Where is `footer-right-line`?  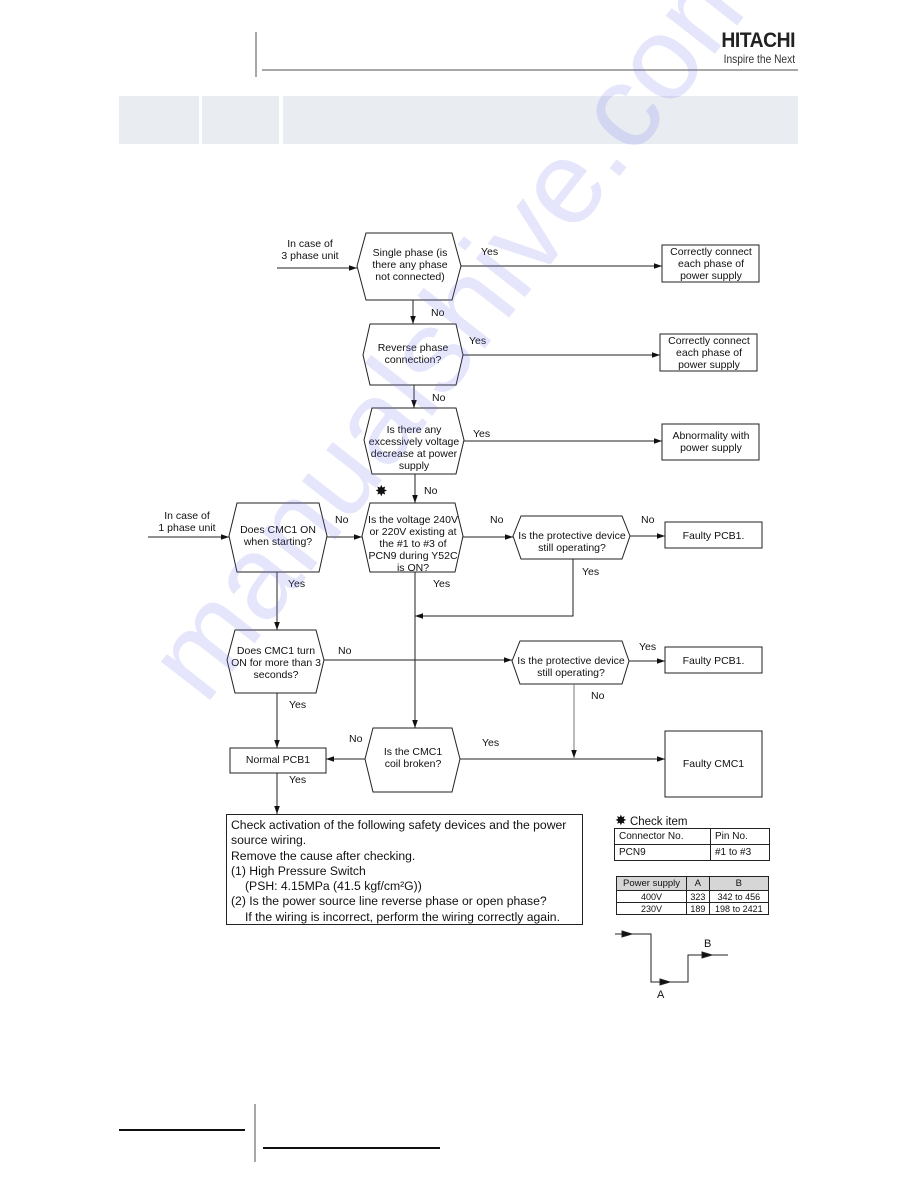
footer-right-line is located at coordinates (351, 1148).